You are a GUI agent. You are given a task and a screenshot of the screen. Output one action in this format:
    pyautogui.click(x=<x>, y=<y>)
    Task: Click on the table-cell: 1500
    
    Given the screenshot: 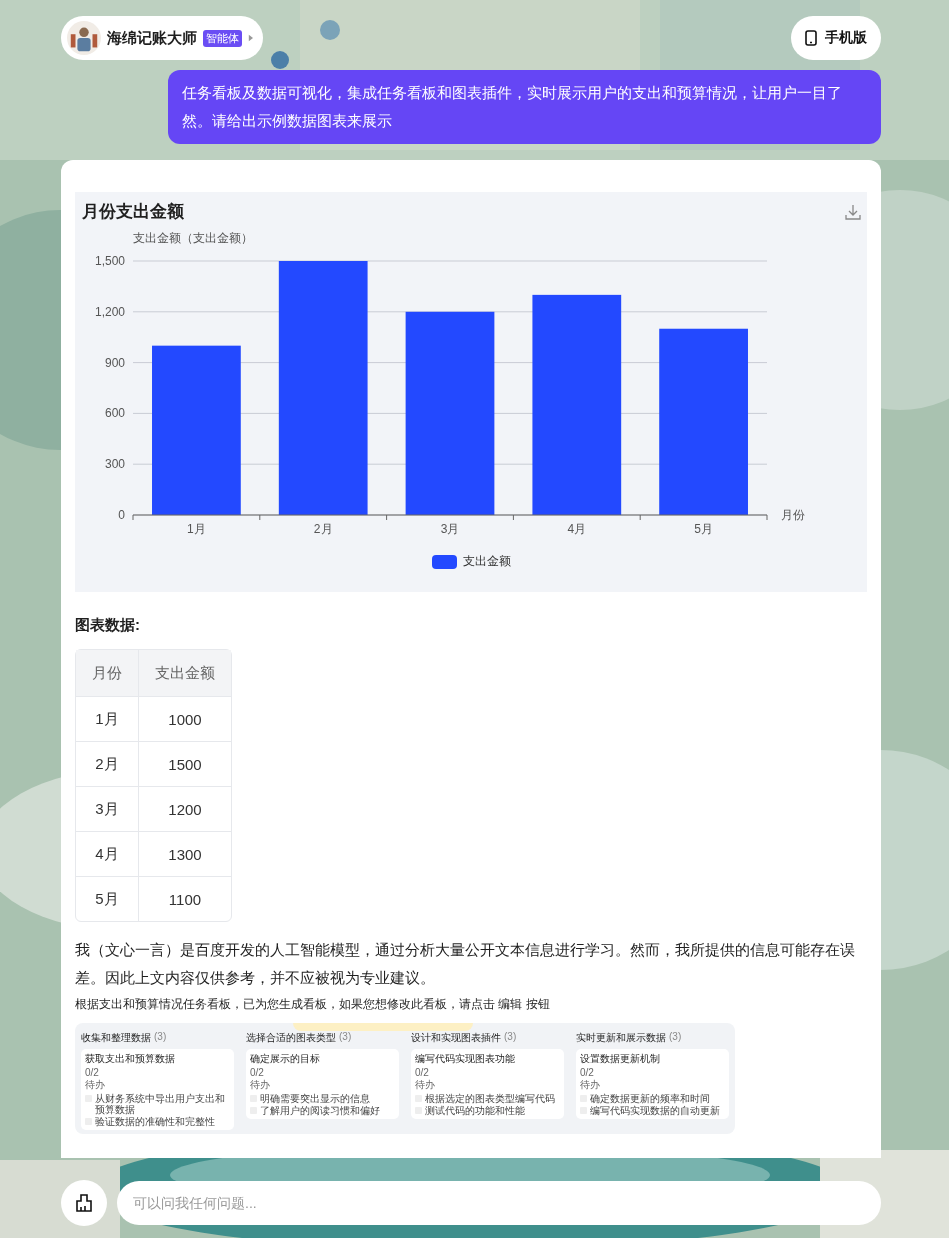 What is the action you would take?
    pyautogui.click(x=185, y=763)
    